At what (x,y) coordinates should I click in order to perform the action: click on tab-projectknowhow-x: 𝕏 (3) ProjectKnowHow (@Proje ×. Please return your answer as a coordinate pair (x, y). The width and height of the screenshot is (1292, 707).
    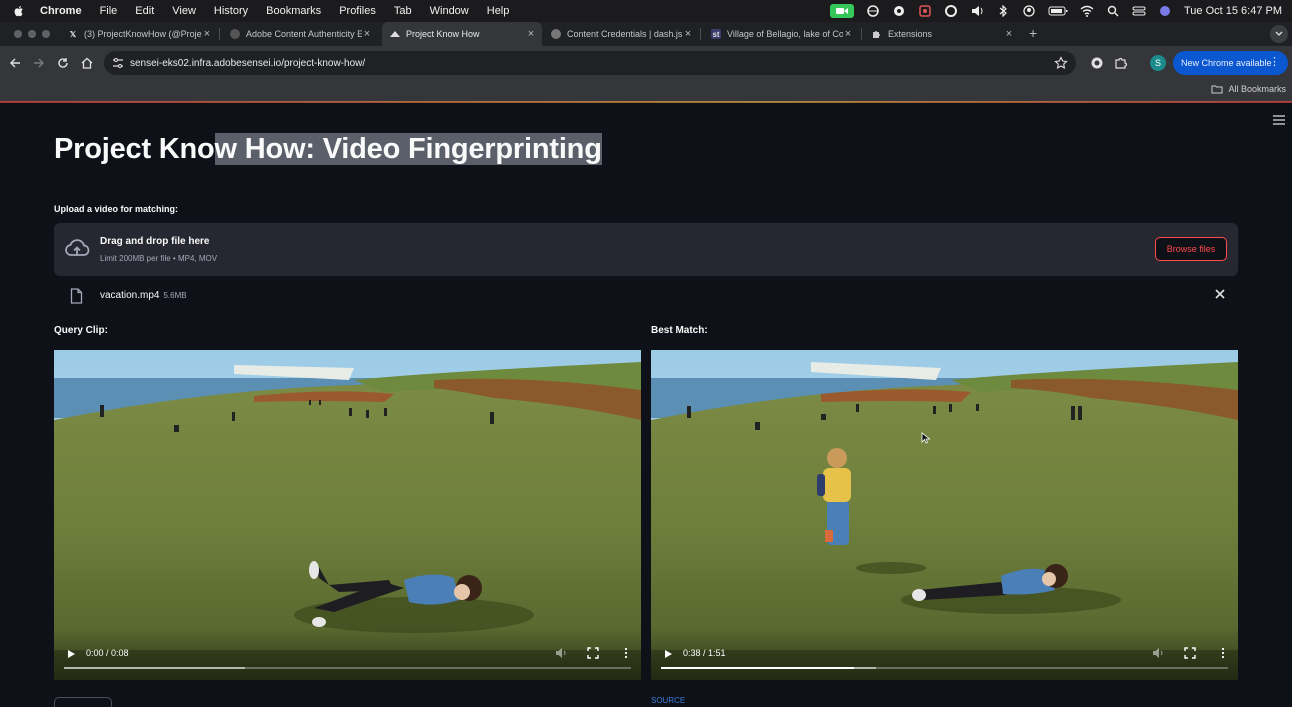
    Looking at the image, I should click on (139, 34).